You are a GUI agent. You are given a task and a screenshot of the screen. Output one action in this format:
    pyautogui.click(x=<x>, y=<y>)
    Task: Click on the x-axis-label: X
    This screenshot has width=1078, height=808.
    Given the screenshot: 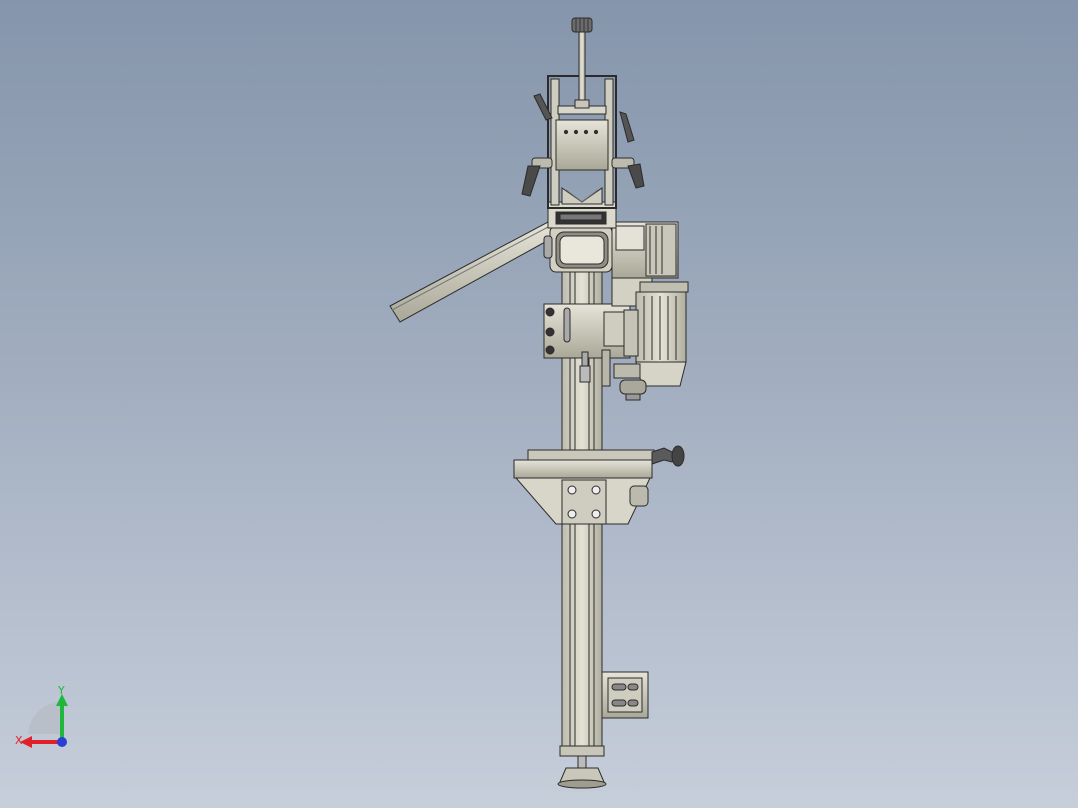 What is the action you would take?
    pyautogui.click(x=19, y=740)
    